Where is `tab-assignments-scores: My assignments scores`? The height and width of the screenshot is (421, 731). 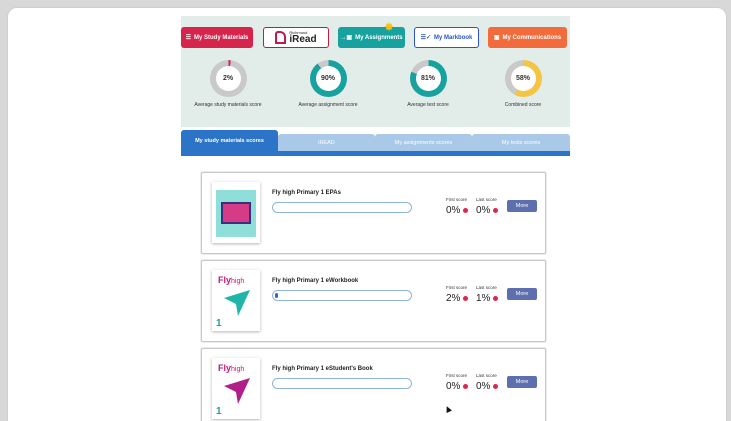
tab-assignments-scores: My assignments scores is located at coordinates (423, 143).